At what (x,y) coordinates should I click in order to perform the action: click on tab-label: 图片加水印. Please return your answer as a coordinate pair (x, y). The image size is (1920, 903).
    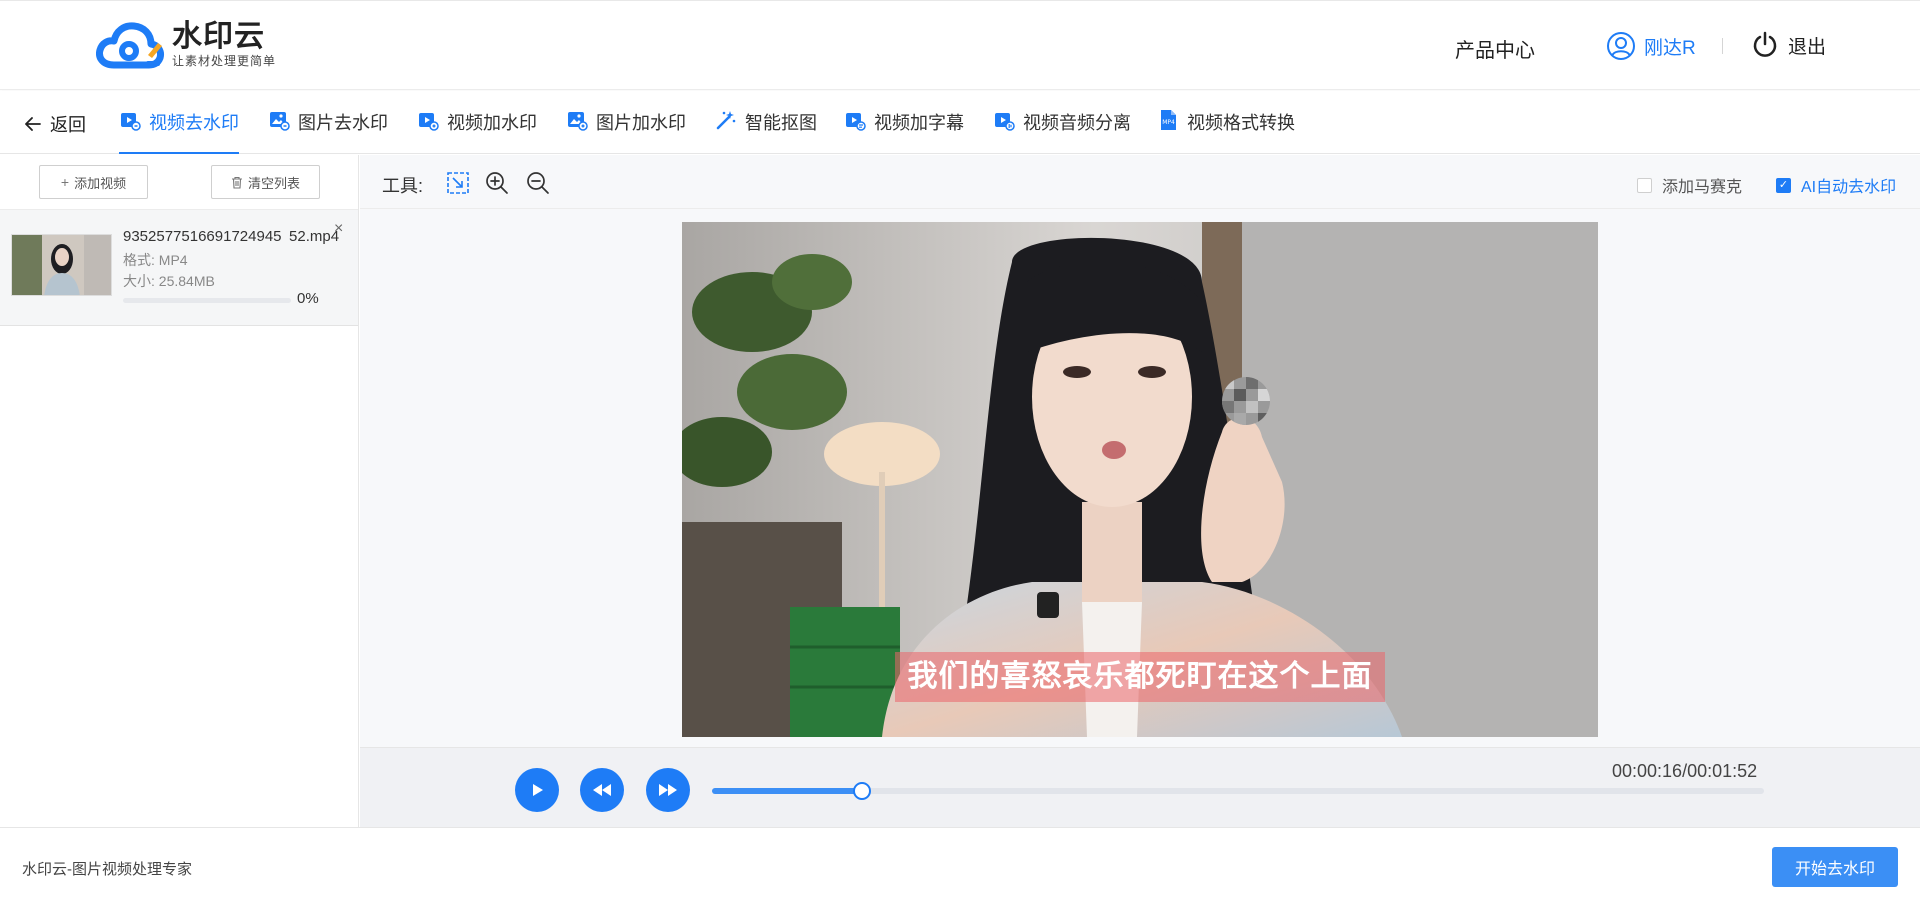
    Looking at the image, I should click on (641, 123).